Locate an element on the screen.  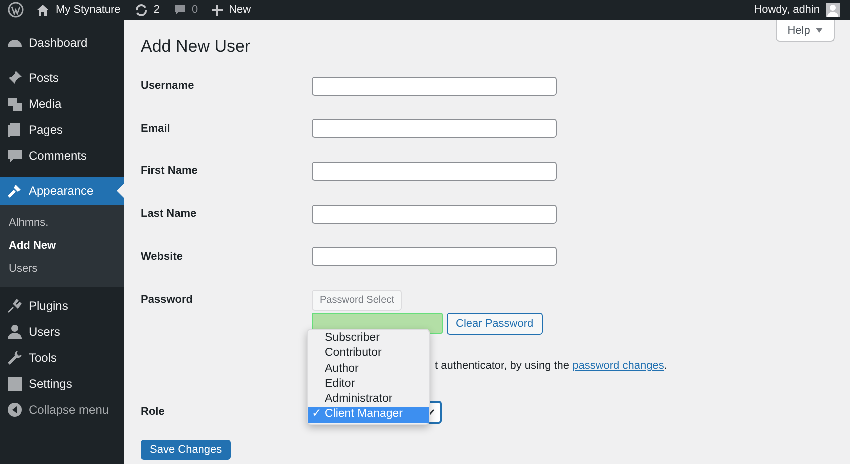
sidebar-item: Settings is located at coordinates (62, 384).